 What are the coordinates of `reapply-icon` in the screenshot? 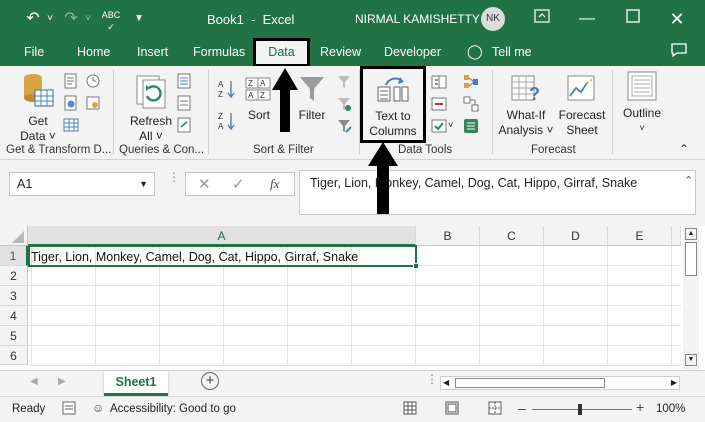 It's located at (344, 104).